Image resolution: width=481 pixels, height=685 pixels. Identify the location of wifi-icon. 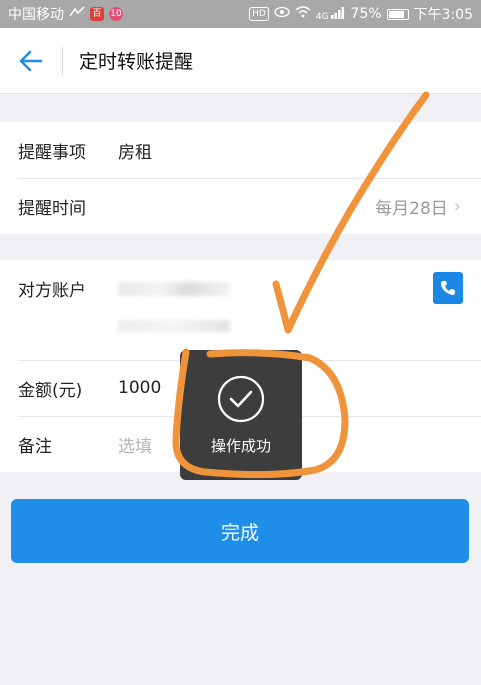
(303, 14).